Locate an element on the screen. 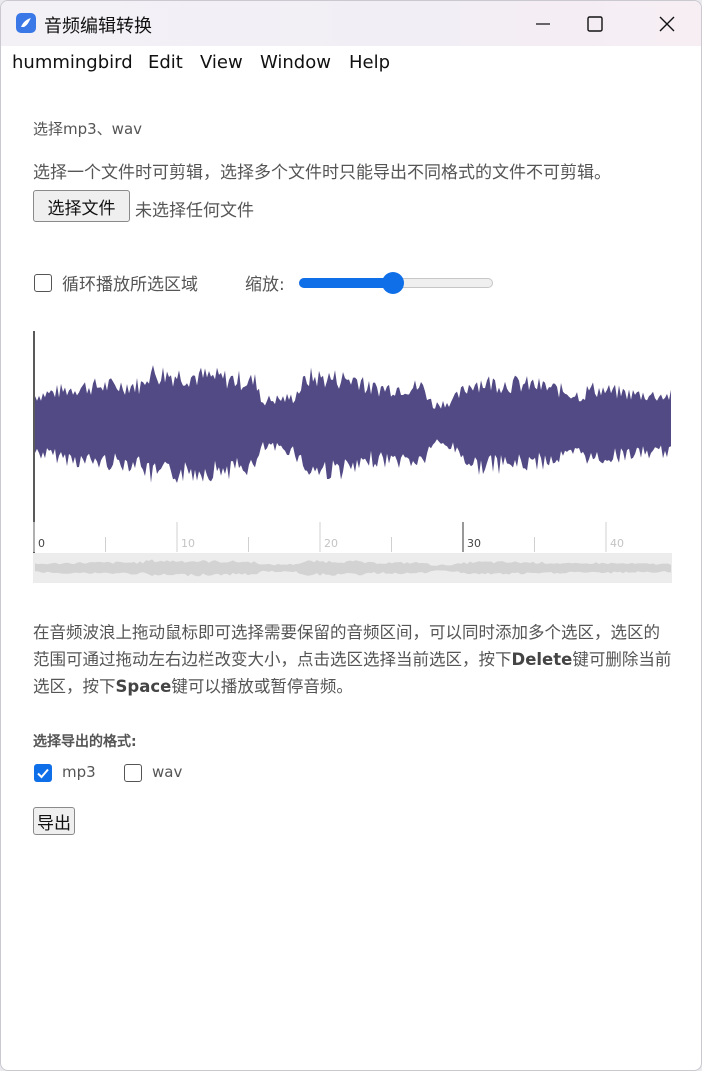  zoom-slider is located at coordinates (396, 283).